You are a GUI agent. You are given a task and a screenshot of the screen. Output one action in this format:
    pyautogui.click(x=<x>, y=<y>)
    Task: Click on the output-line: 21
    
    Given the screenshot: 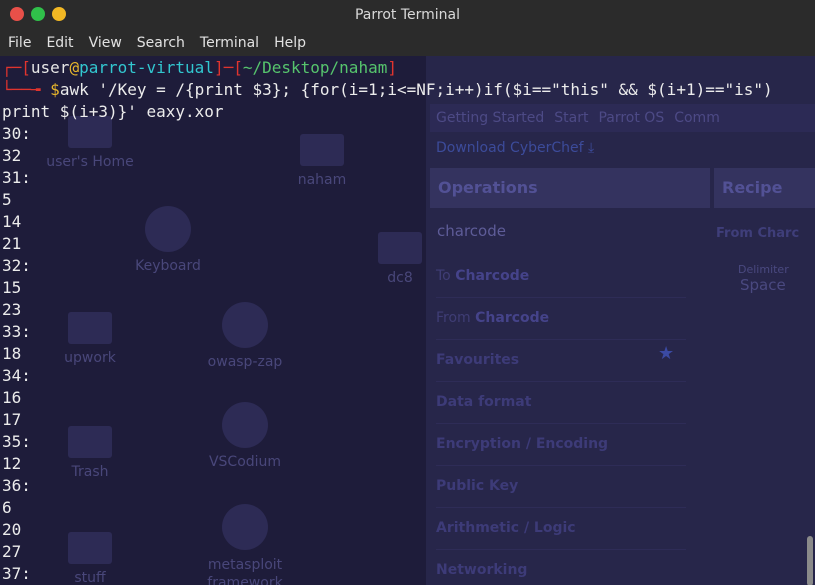 What is the action you would take?
    pyautogui.click(x=12, y=243)
    